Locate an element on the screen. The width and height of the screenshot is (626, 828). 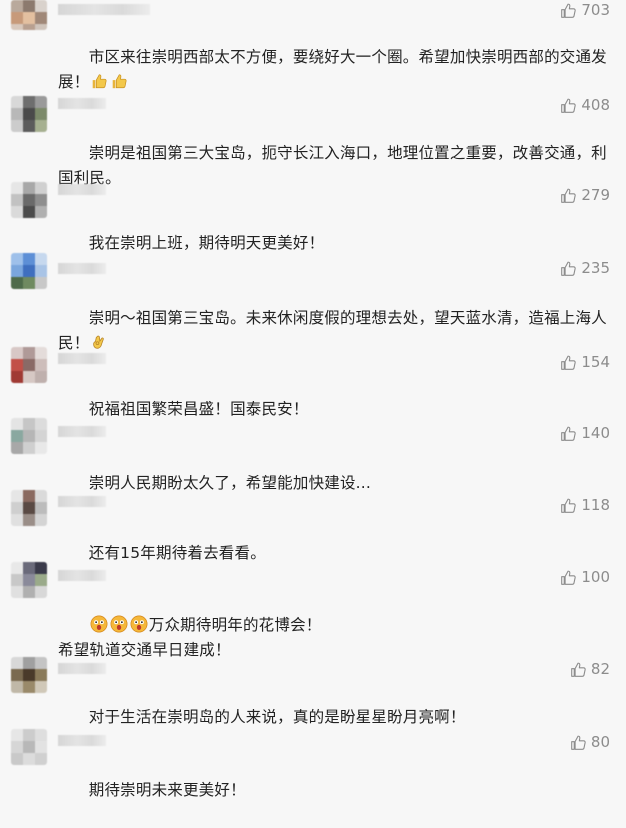
like-button: 279 is located at coordinates (585, 195).